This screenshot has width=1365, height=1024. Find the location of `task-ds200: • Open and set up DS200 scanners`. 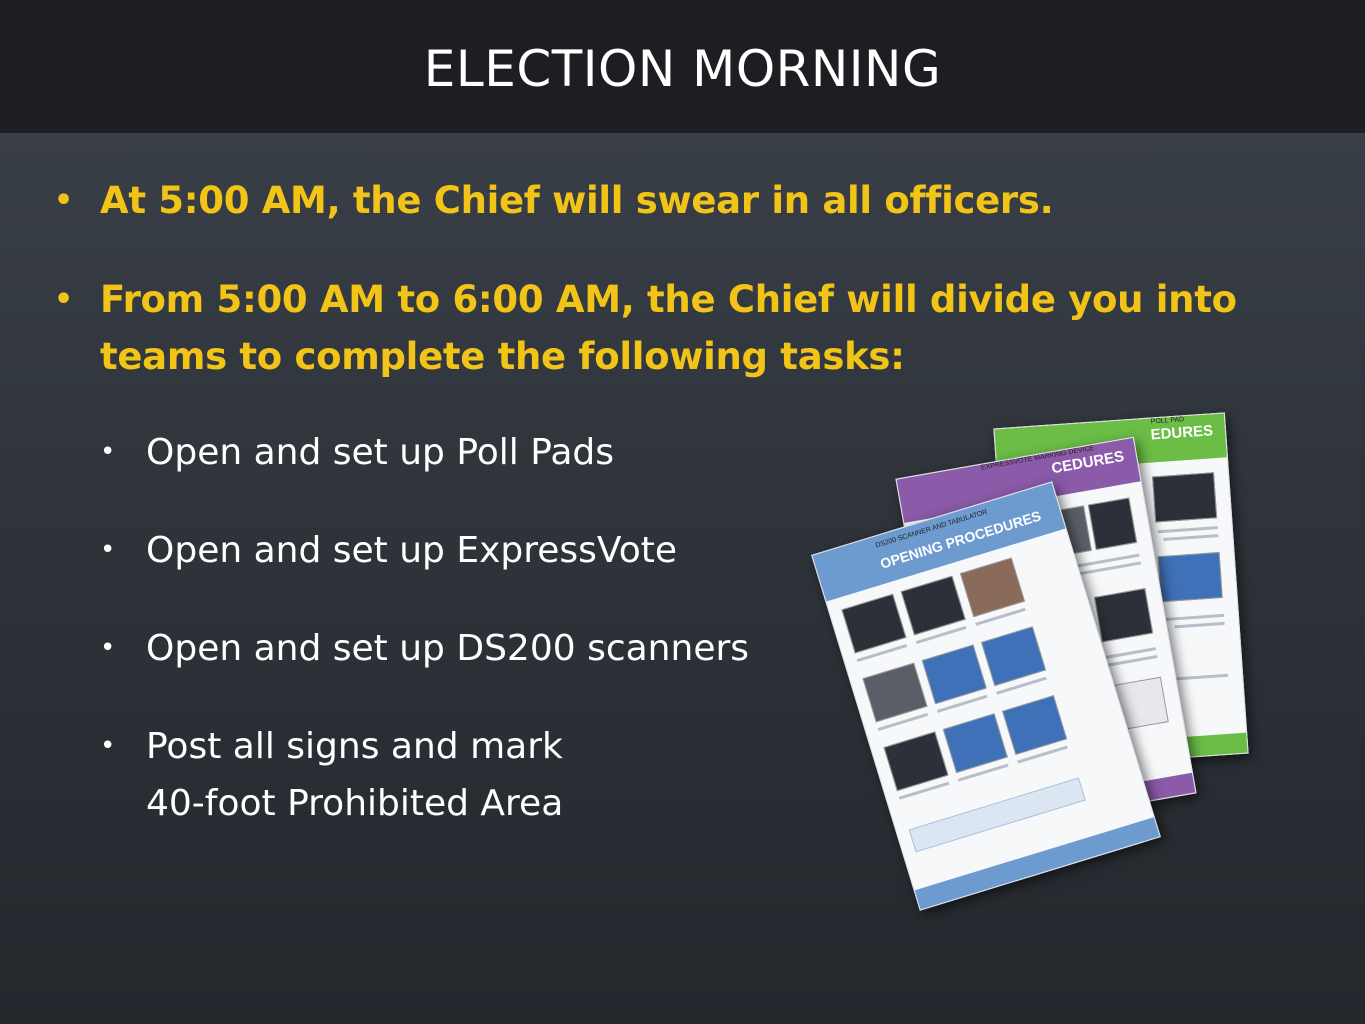

task-ds200: • Open and set up DS200 scanners is located at coordinates (460, 648).